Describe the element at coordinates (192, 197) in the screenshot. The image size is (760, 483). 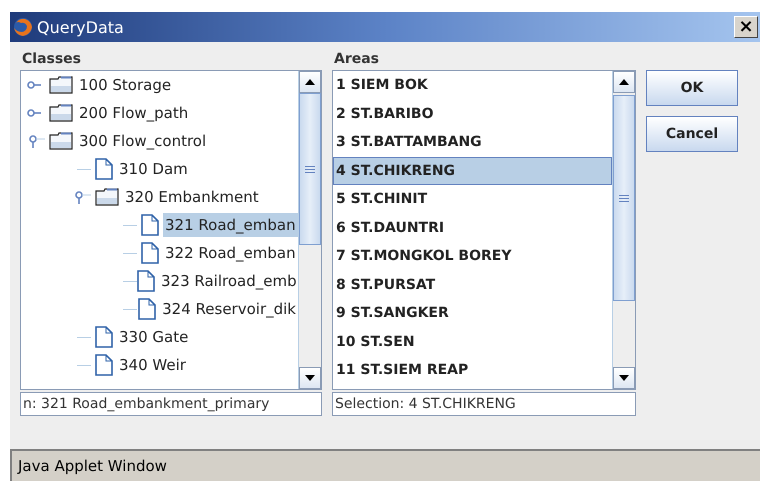
I see `tree-item: 320 Embankment` at that location.